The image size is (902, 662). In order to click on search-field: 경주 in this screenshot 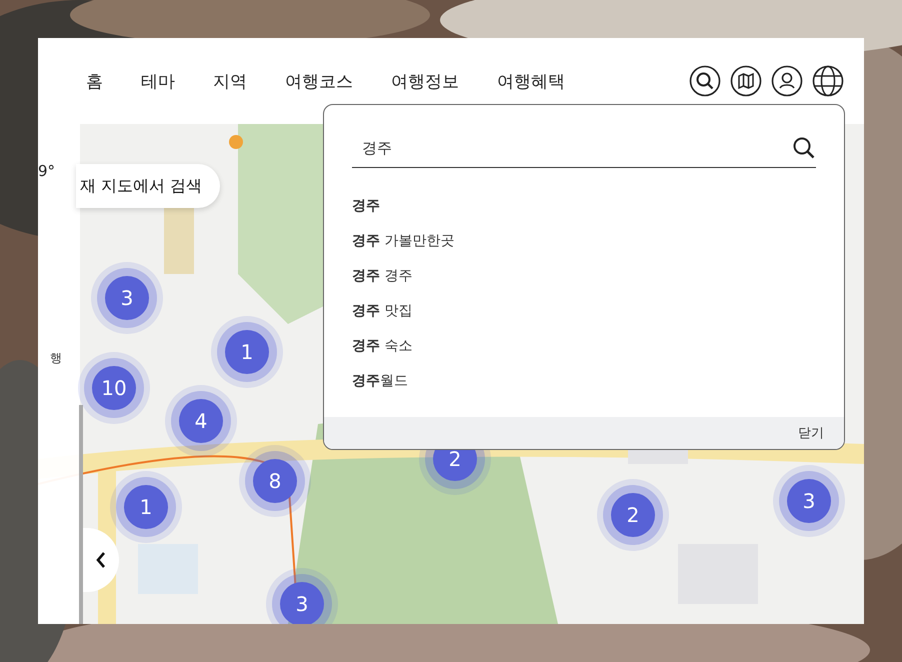, I will do `click(568, 148)`.